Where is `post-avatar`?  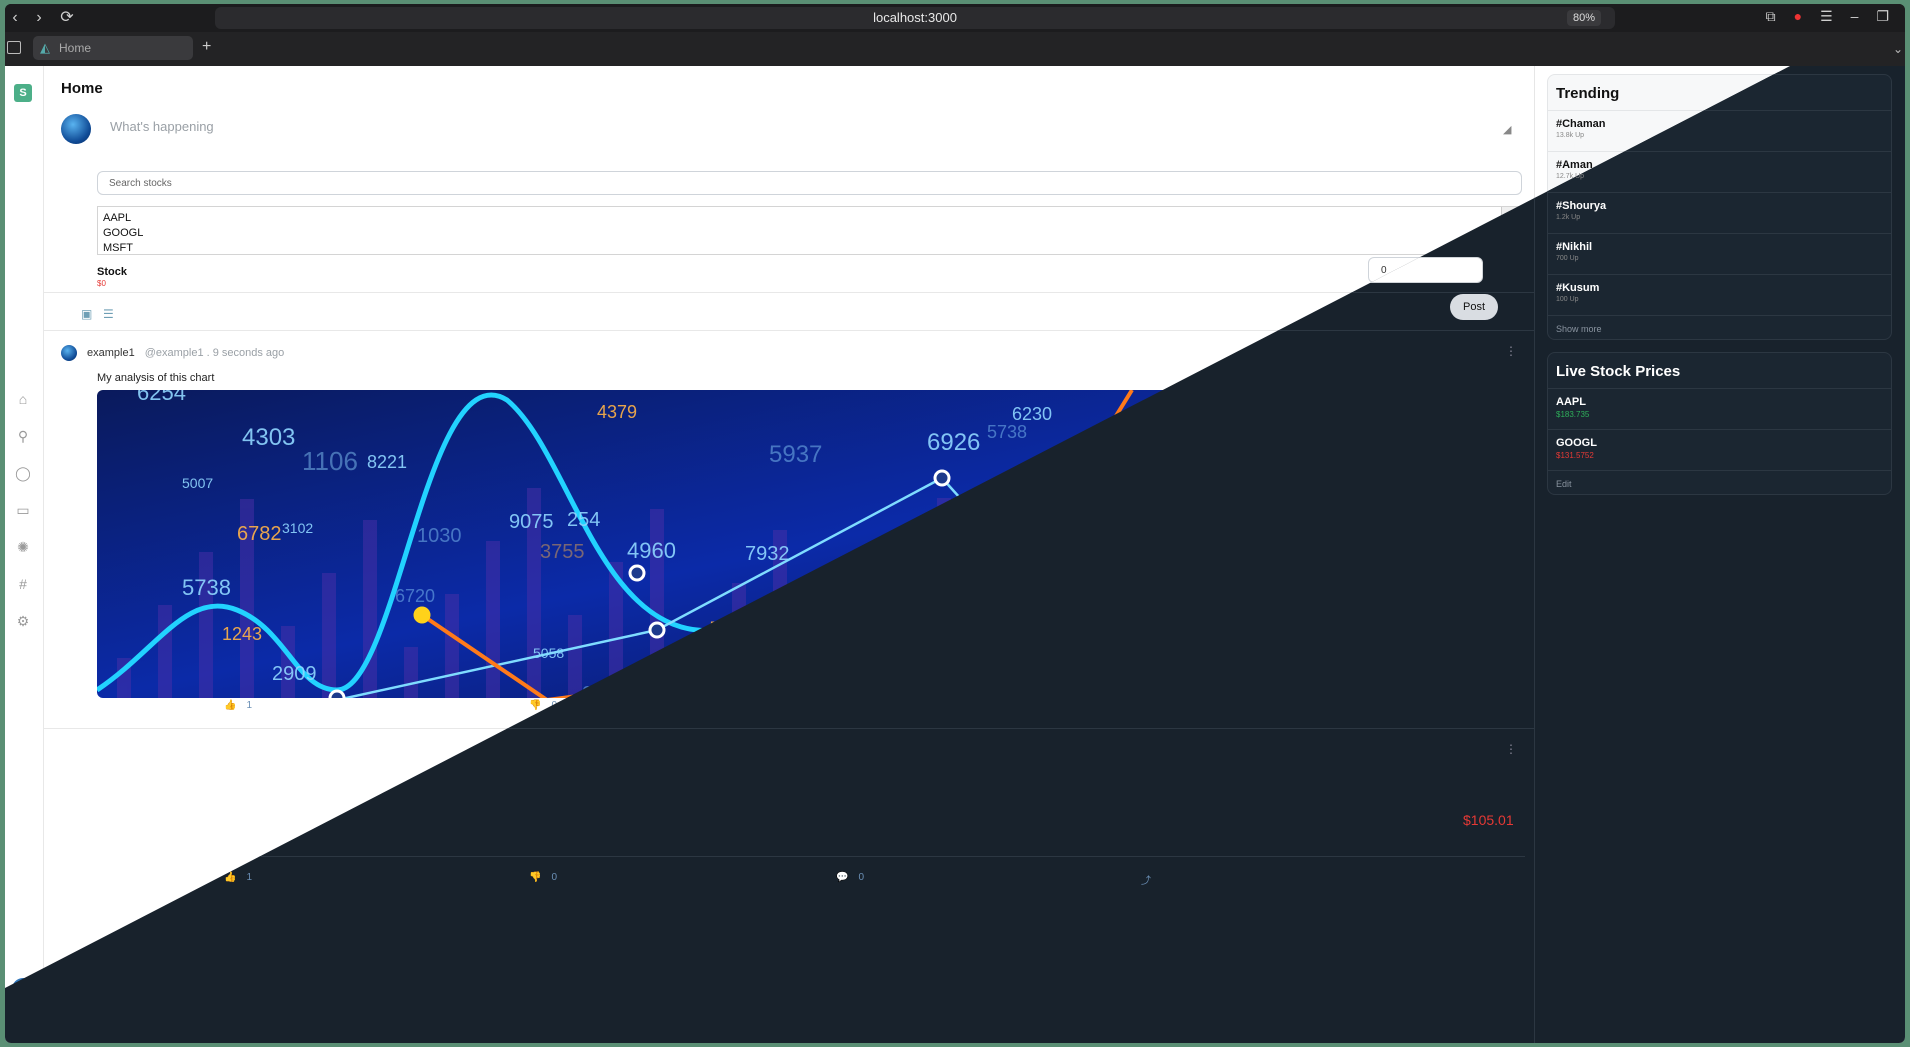
post-avatar is located at coordinates (69, 353).